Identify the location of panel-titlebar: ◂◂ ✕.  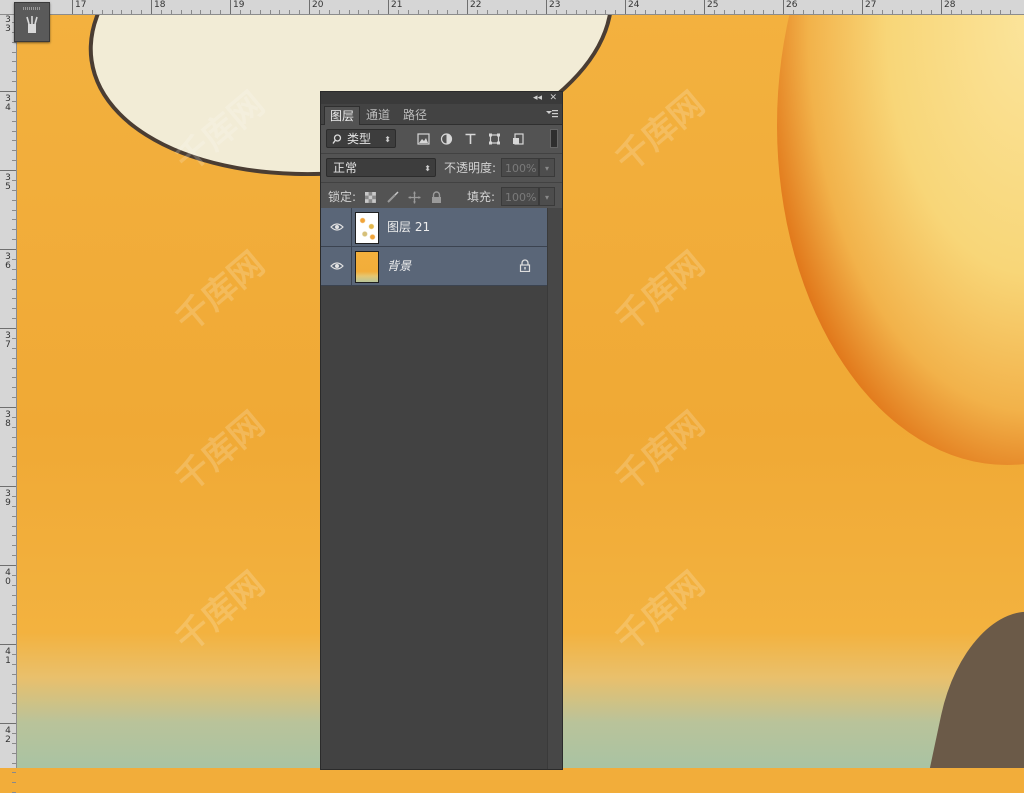
(441, 98).